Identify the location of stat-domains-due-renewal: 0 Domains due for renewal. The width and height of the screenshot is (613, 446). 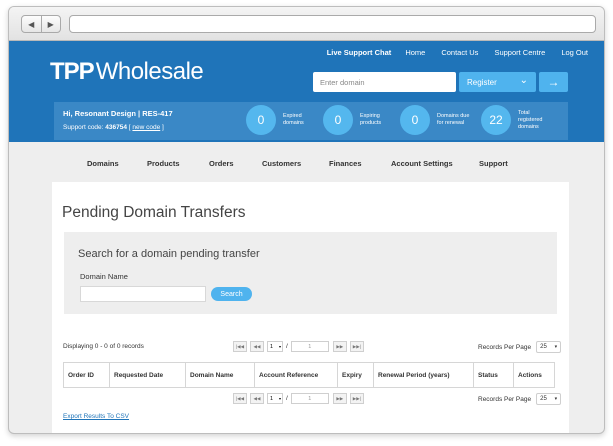
(435, 120).